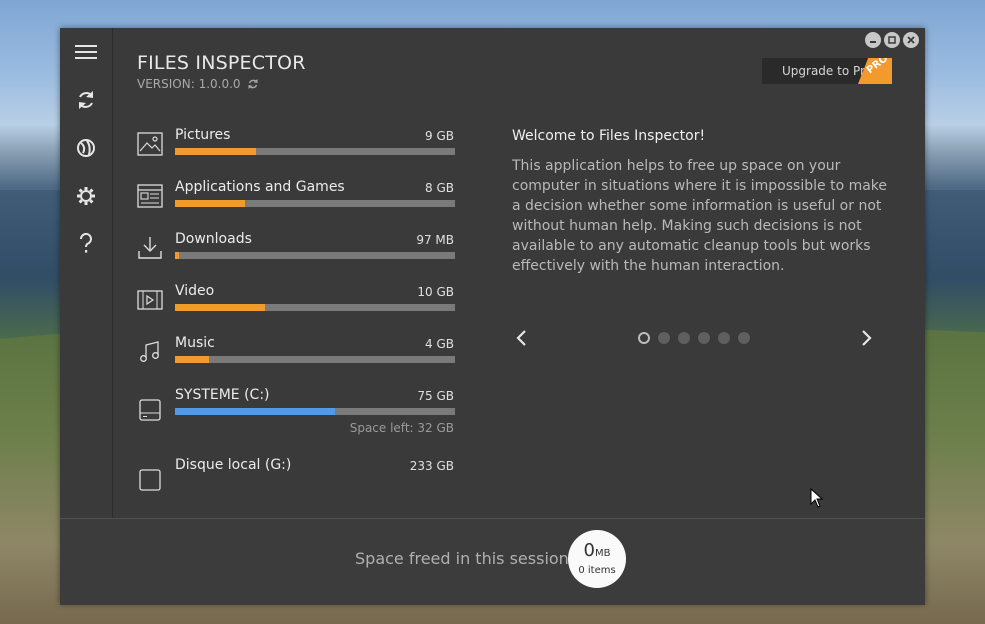 This screenshot has height=624, width=985. Describe the element at coordinates (439, 344) in the screenshot. I see `storage-item-size: 4 GB` at that location.